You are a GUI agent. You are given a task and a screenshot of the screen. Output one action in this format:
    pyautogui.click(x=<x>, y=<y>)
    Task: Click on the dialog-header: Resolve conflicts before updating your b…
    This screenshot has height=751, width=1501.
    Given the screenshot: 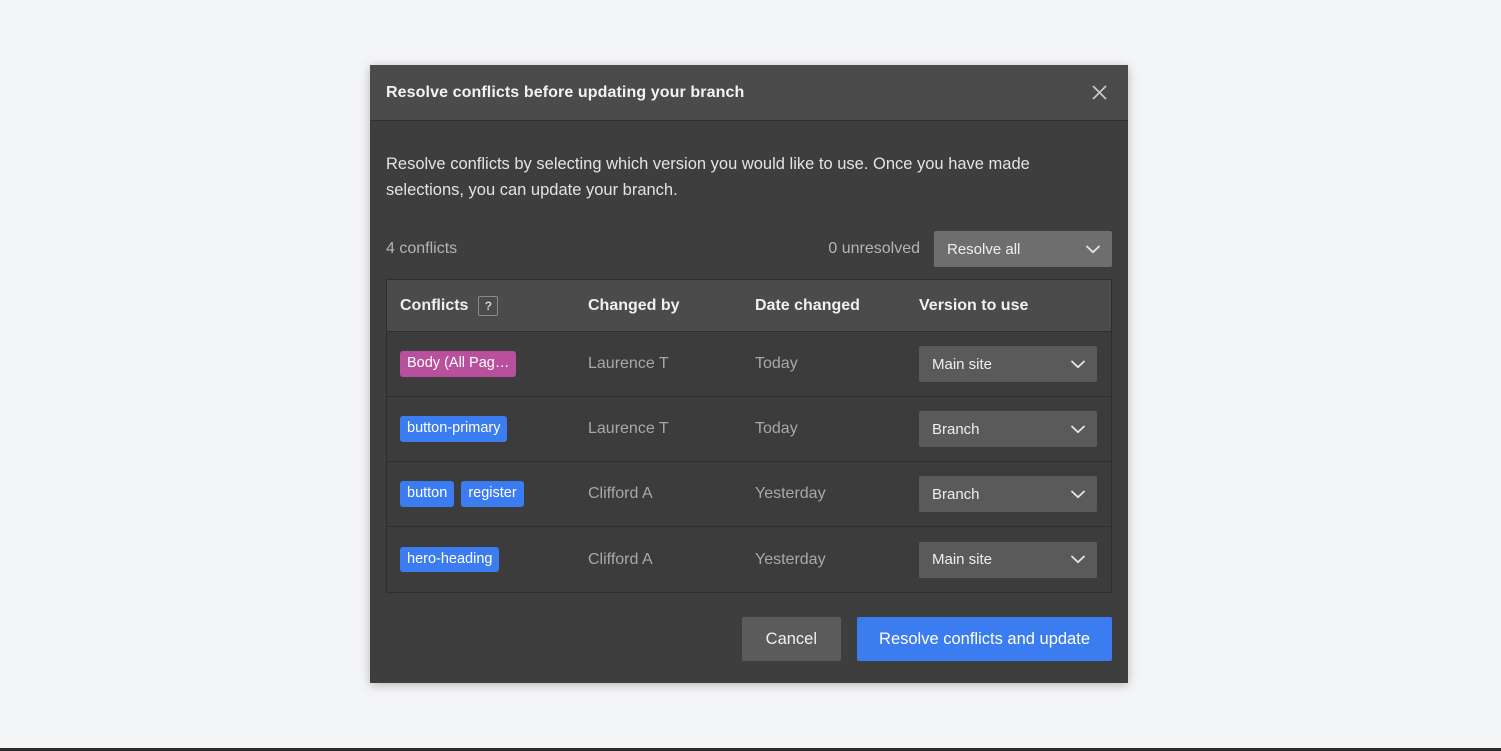 What is the action you would take?
    pyautogui.click(x=749, y=93)
    